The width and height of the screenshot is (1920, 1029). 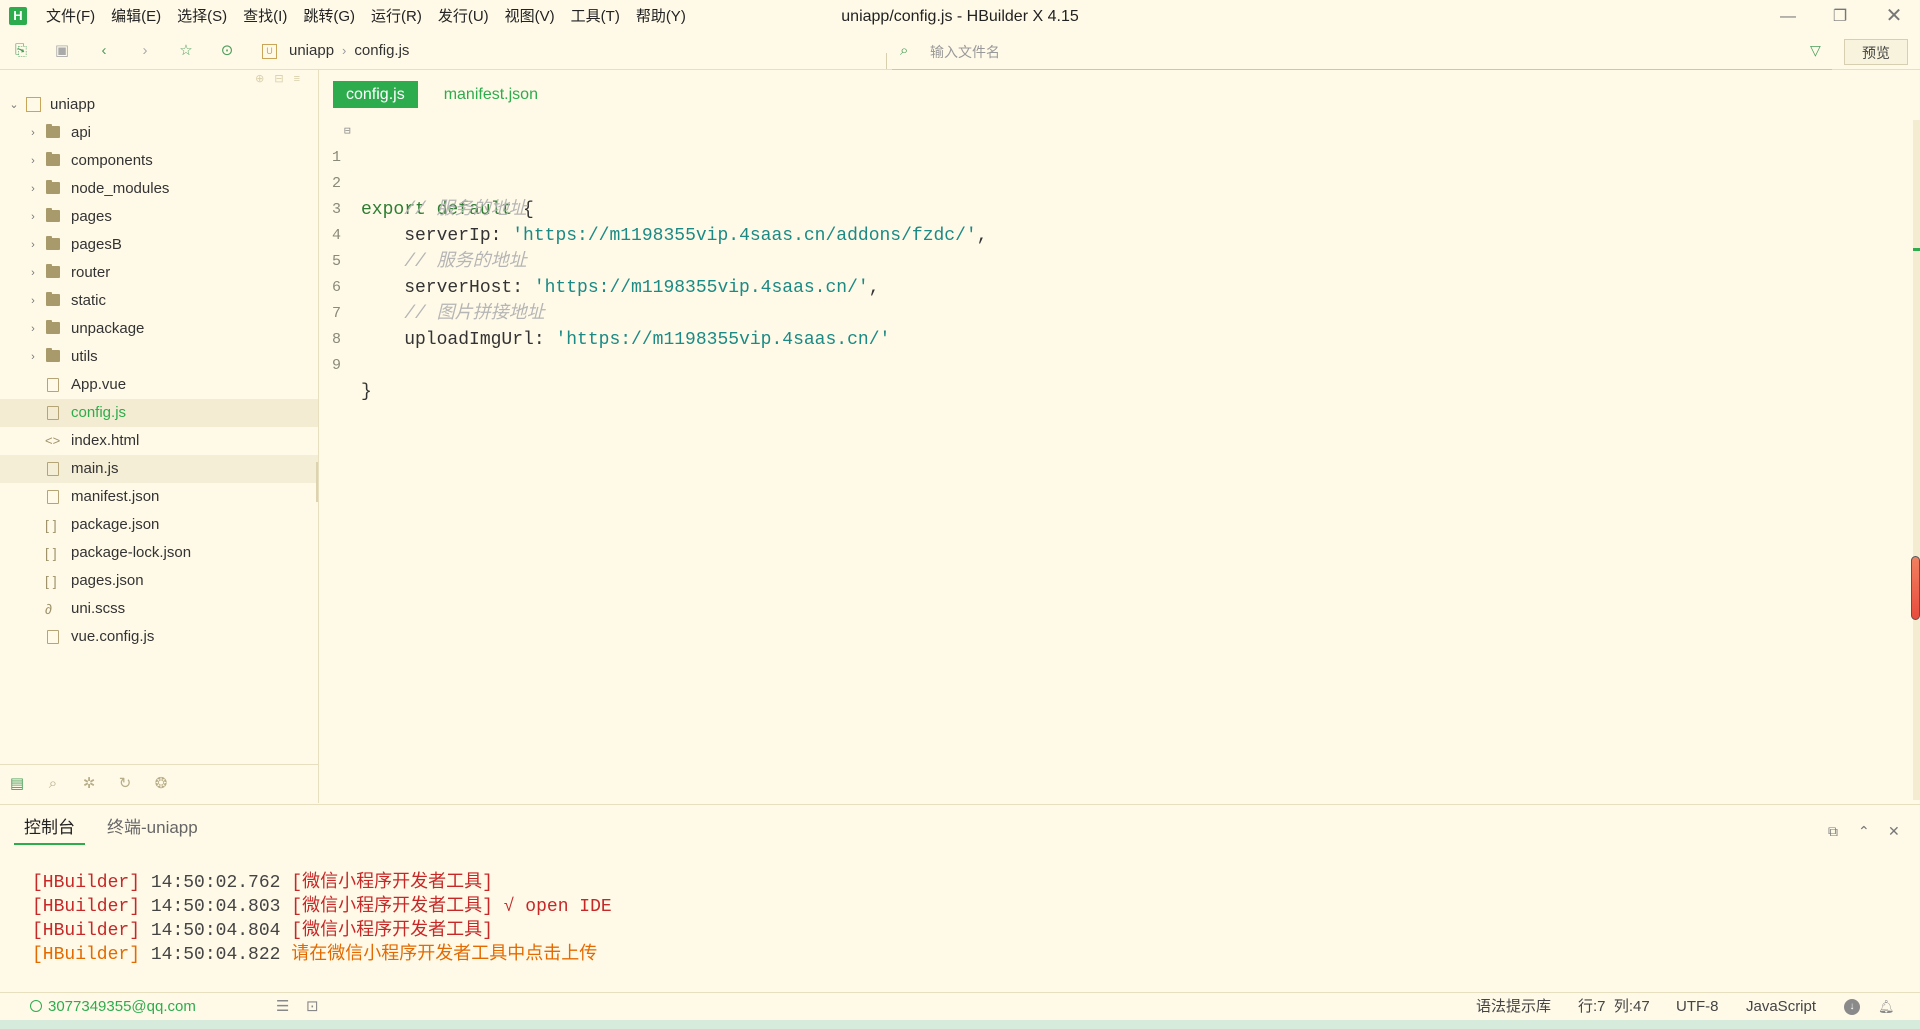 What do you see at coordinates (329, 16) in the screenshot?
I see `menu-goto: 跳转(G)` at bounding box center [329, 16].